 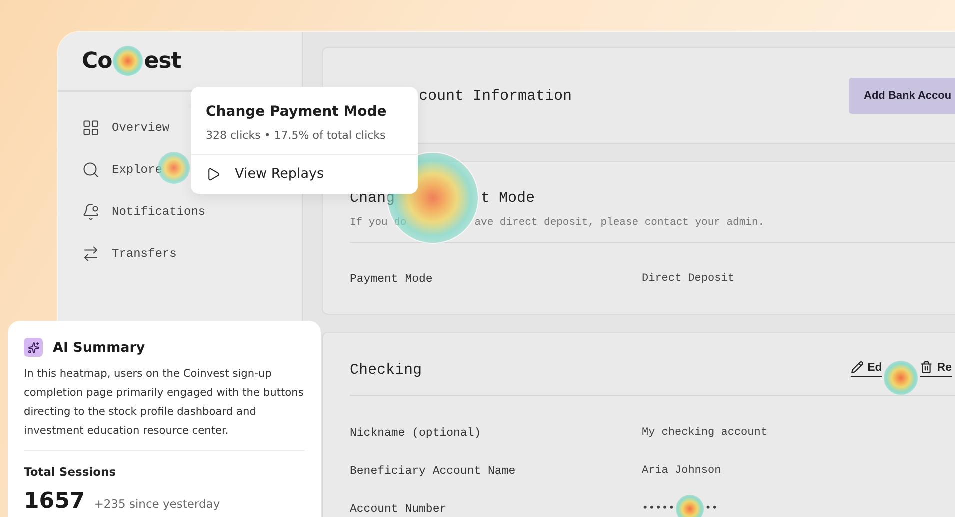 I want to click on summary-text: In this heatmap, users on the Coinvest sign-up completion page primarily engaged with the buttons directing to the stock profile dashboard and investment education resource center., so click(x=164, y=408).